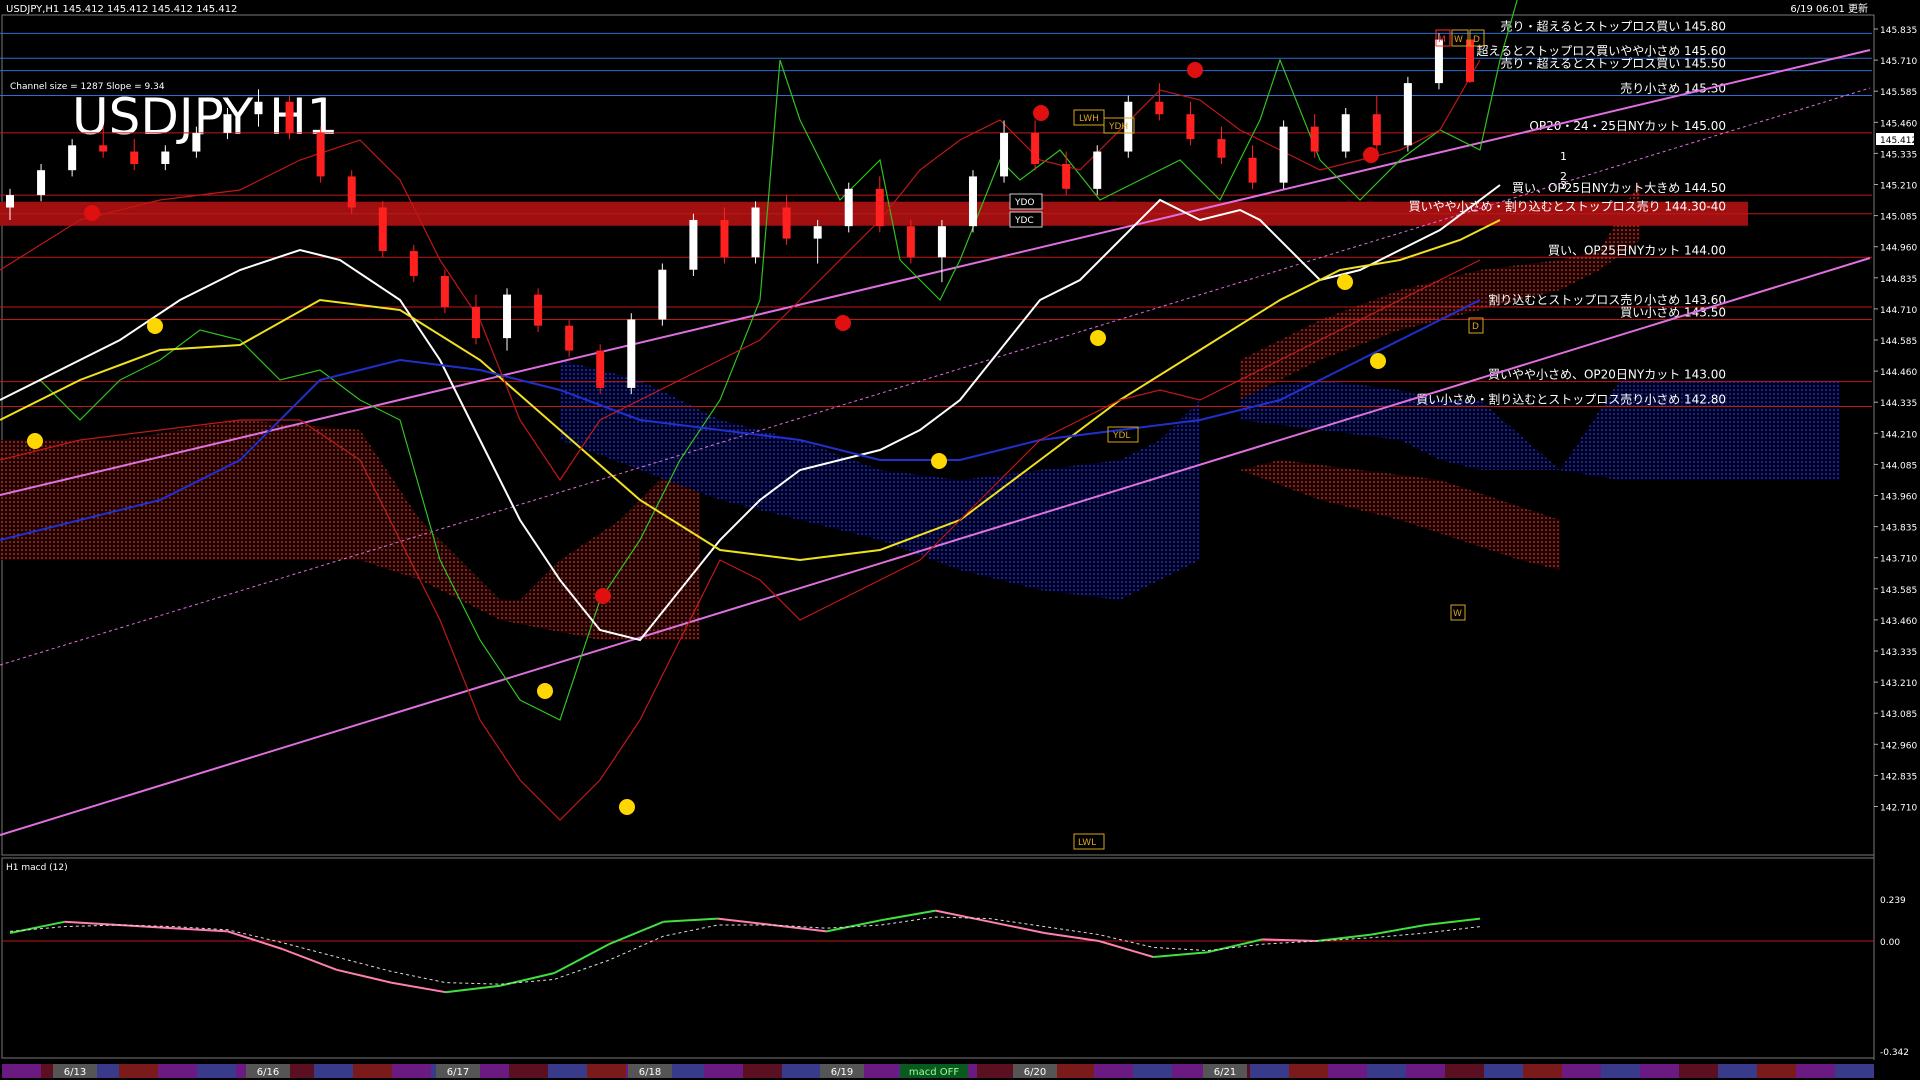 Image resolution: width=1920 pixels, height=1080 pixels. What do you see at coordinates (1567, 206) in the screenshot?
I see `level-label: 買いやや小さめ・割り込むとストップロス売り 144.30-40` at bounding box center [1567, 206].